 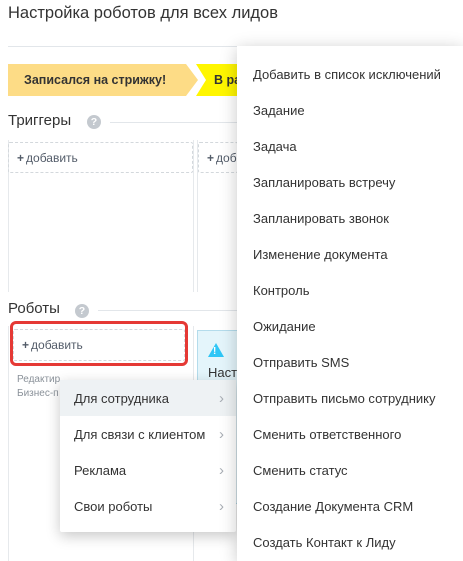 I want to click on menu-item: Создать Контакт к Лиду, so click(x=350, y=542).